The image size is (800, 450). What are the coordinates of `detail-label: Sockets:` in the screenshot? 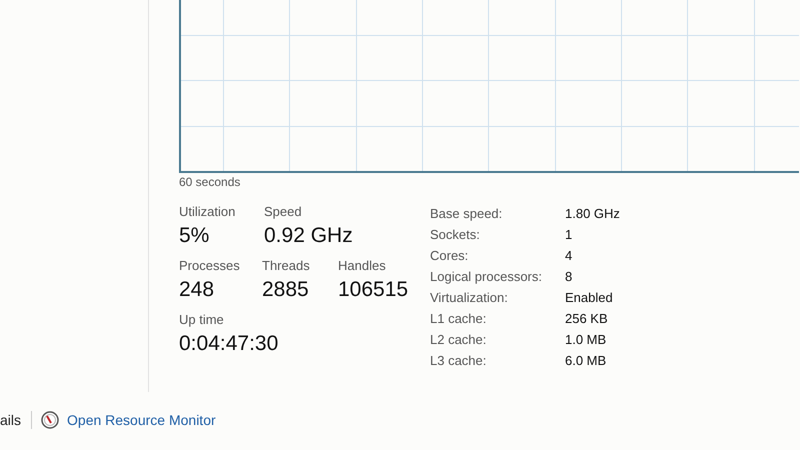 It's located at (455, 235).